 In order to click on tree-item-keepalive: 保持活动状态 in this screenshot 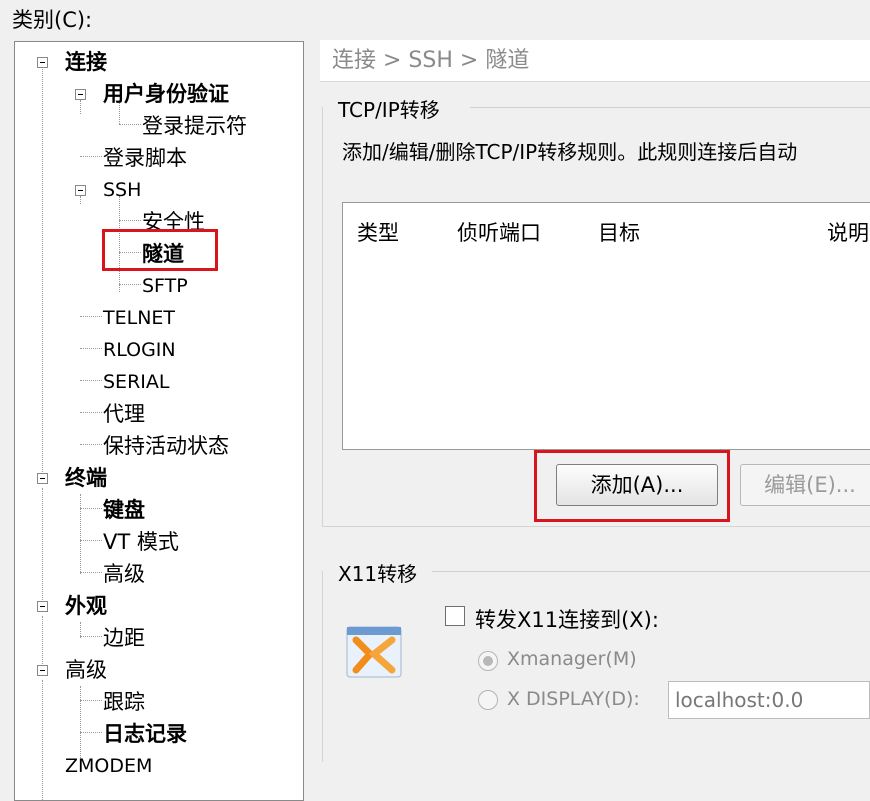, I will do `click(166, 446)`.